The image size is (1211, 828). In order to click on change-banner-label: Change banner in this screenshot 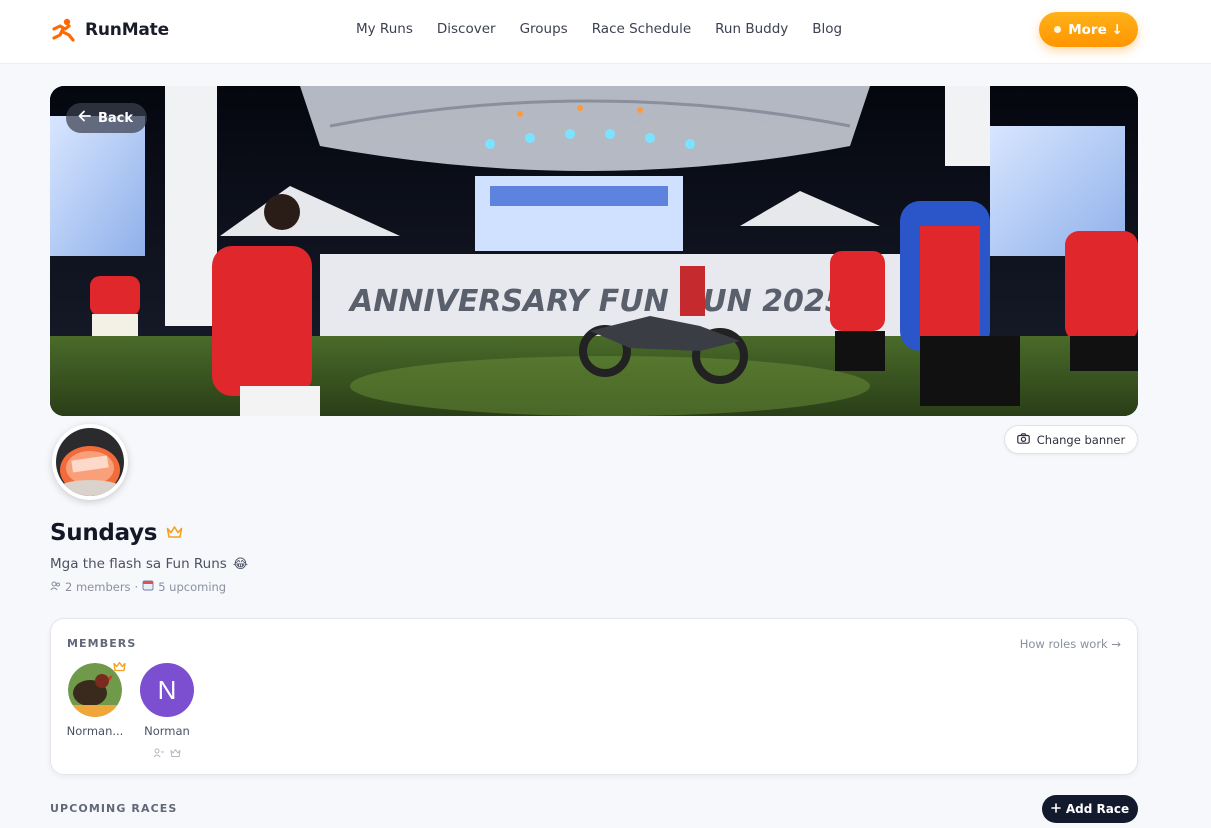, I will do `click(1081, 439)`.